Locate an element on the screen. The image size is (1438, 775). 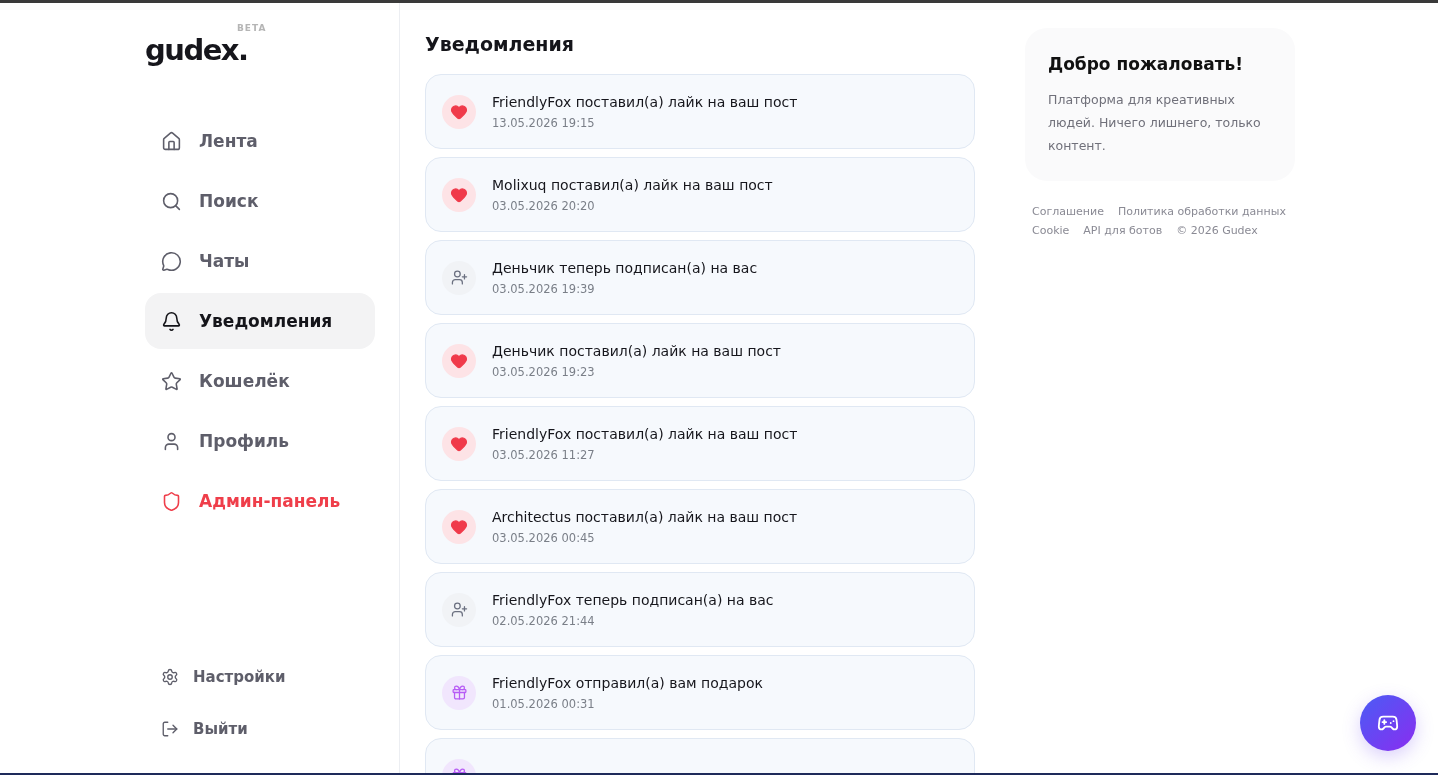
footer-link: © 2026 Gudex is located at coordinates (1217, 230).